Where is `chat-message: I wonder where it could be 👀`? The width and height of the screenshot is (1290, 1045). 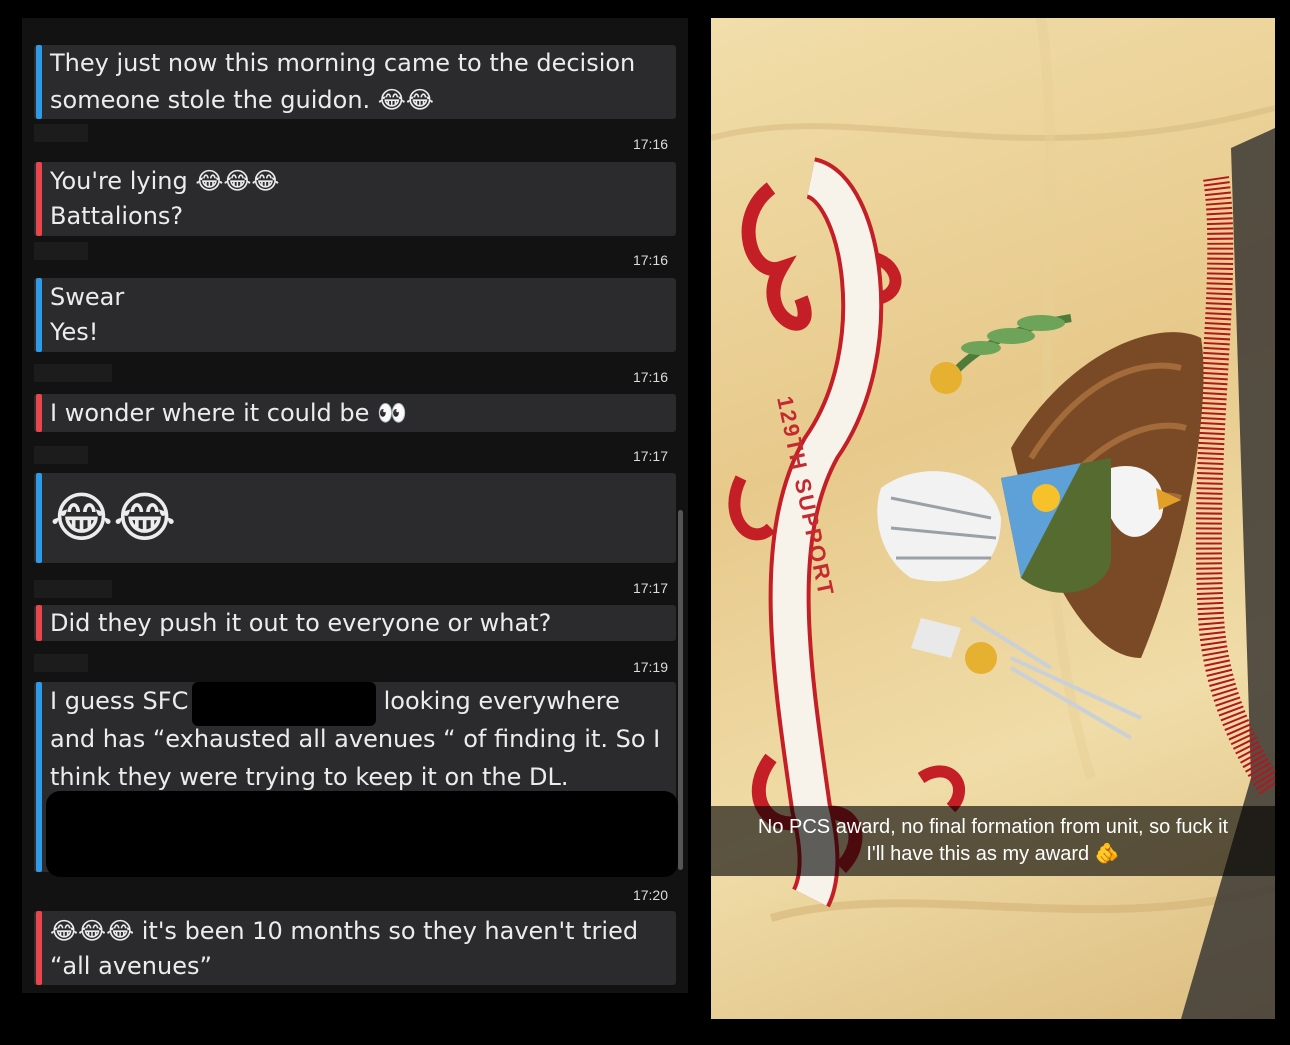 chat-message: I wonder where it could be 👀 is located at coordinates (355, 413).